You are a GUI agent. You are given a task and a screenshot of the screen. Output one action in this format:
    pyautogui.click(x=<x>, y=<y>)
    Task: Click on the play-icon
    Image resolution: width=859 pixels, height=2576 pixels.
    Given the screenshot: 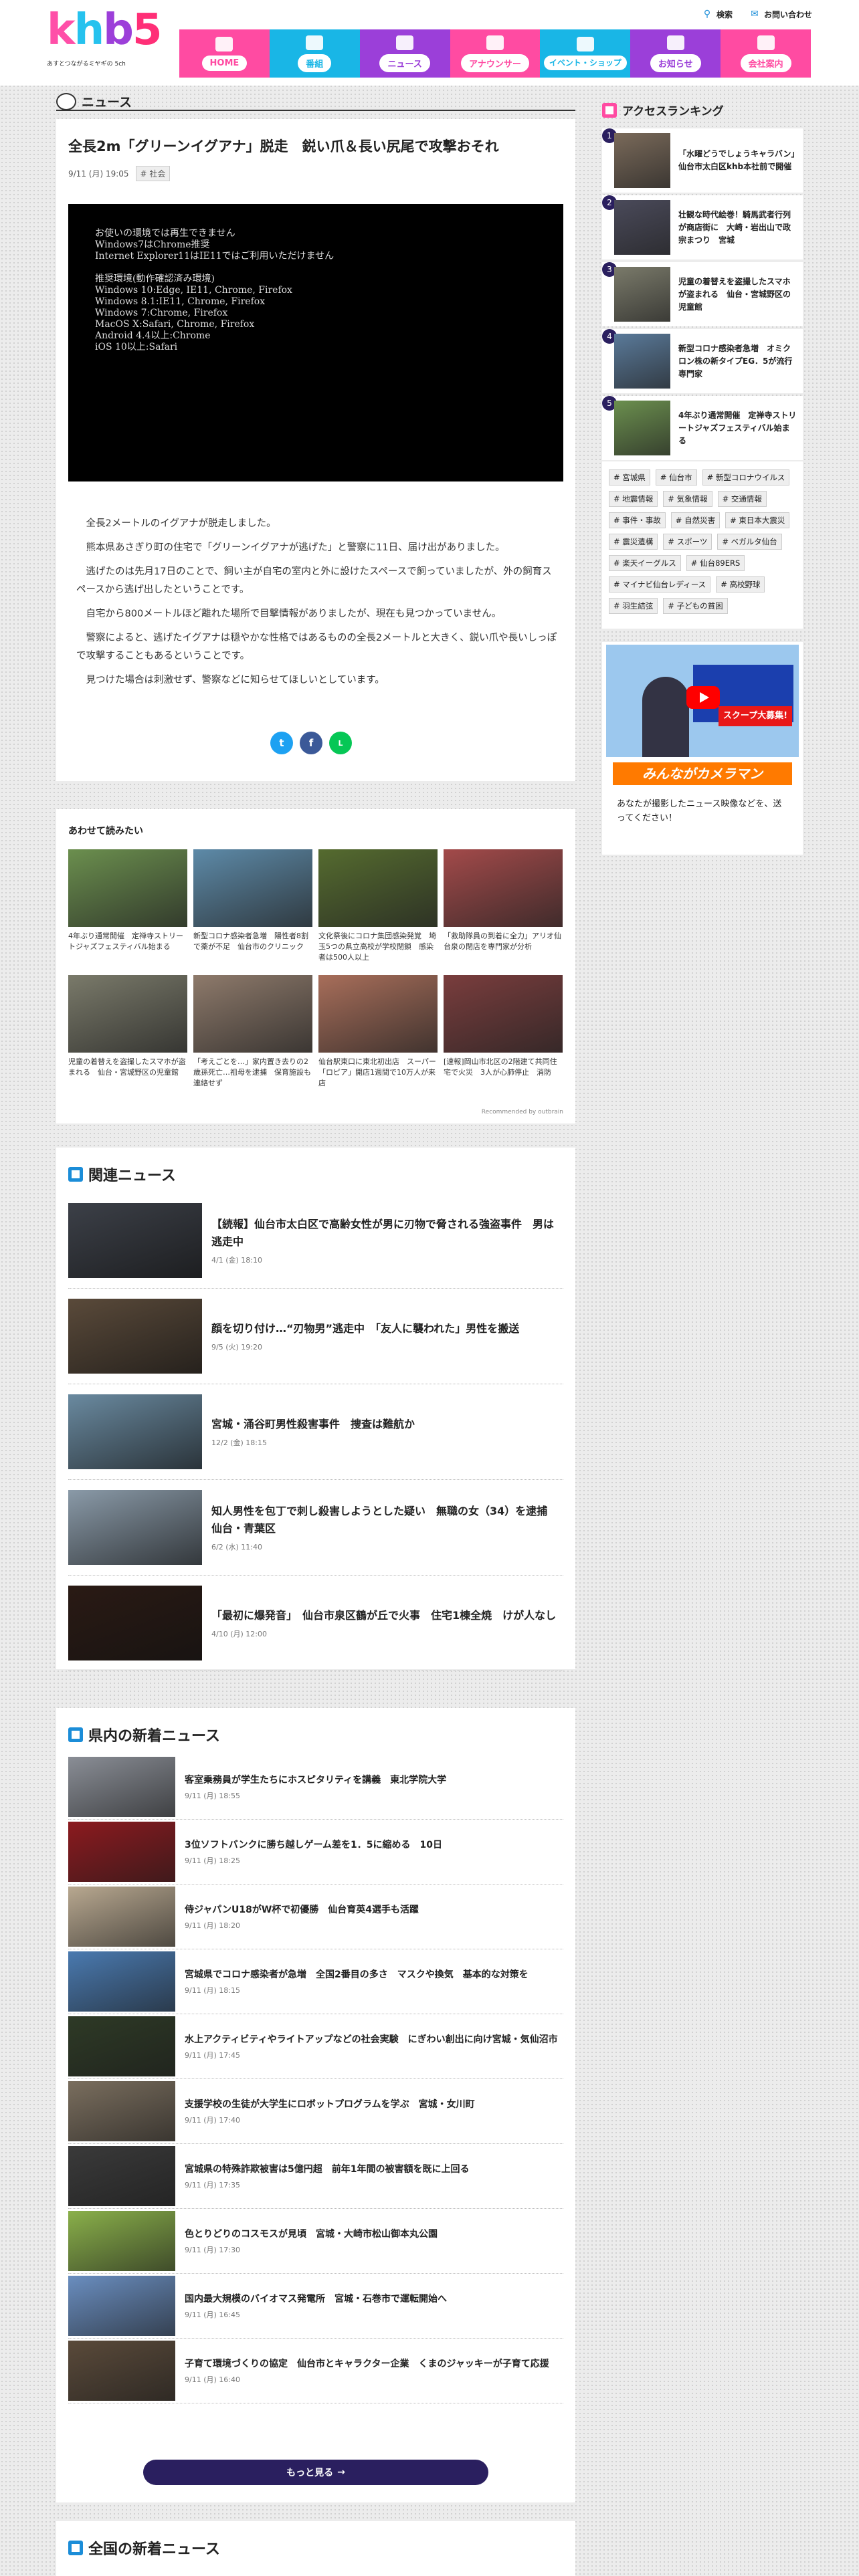 What is the action you would take?
    pyautogui.click(x=703, y=698)
    